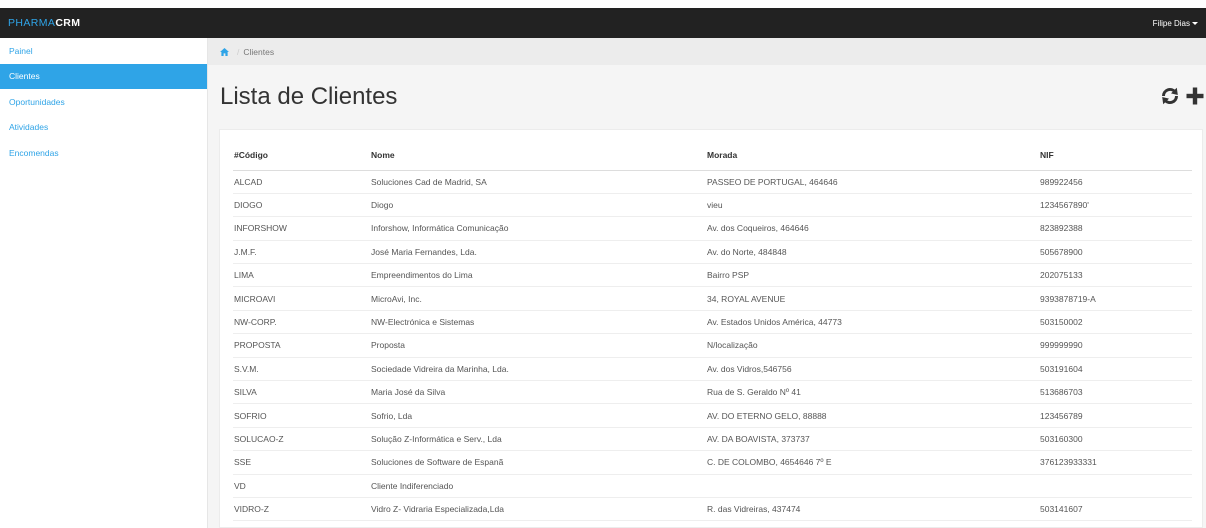  I want to click on cell-nif: 823892388, so click(1115, 228).